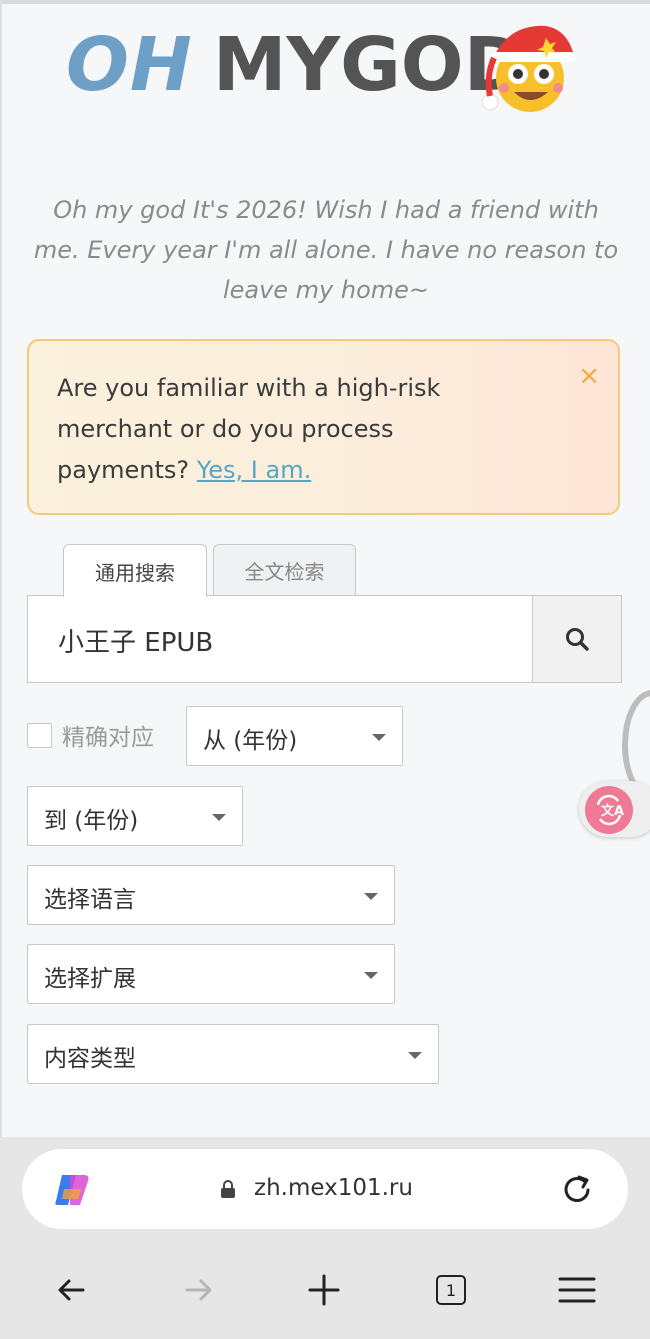  What do you see at coordinates (1, 568) in the screenshot?
I see `frame-edge` at bounding box center [1, 568].